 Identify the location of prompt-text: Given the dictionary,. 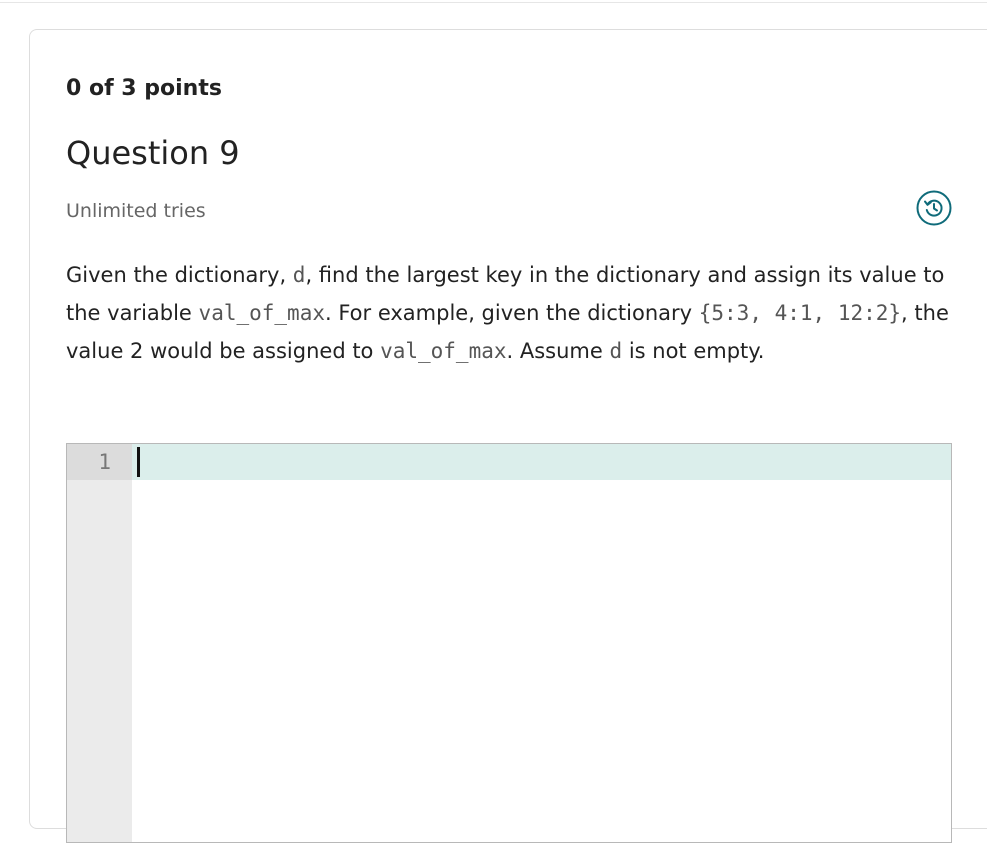
(179, 275).